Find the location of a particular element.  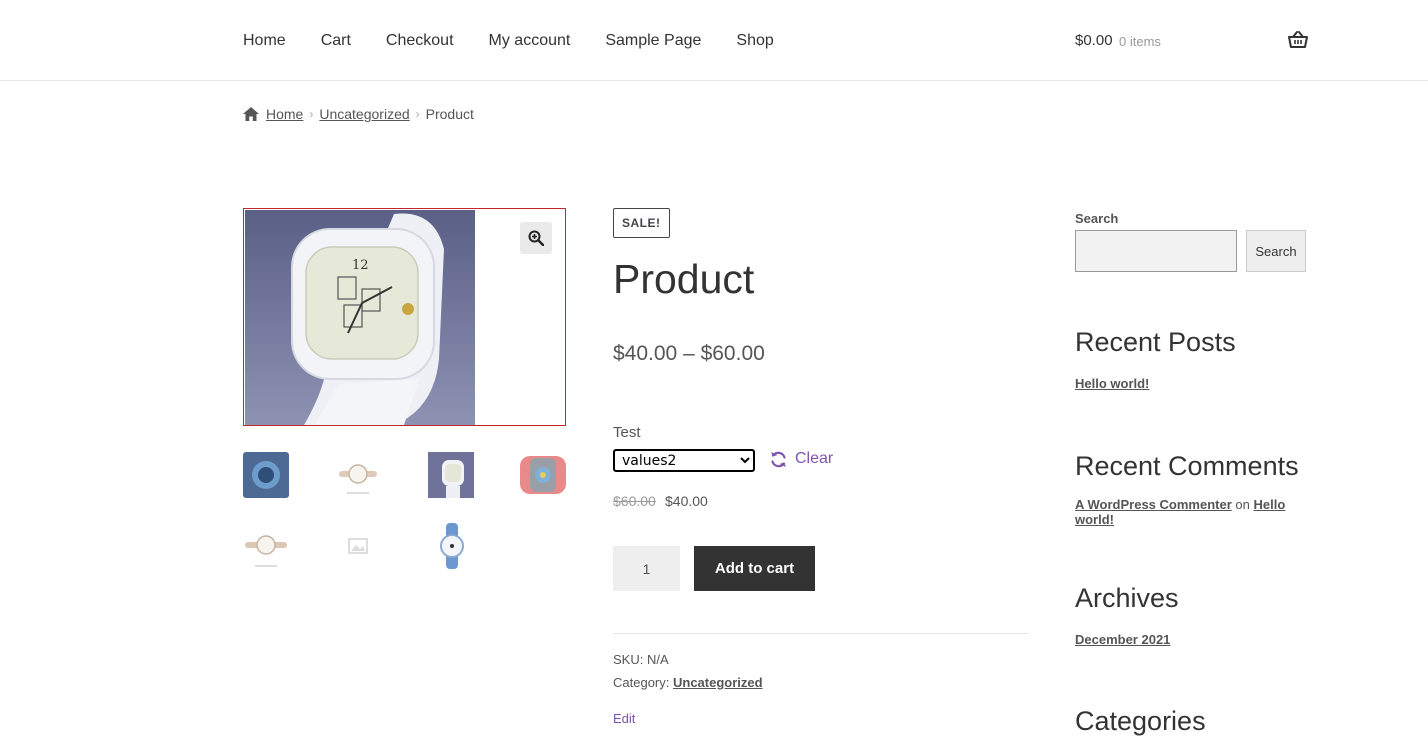

sku-label: SKU: is located at coordinates (628, 659).